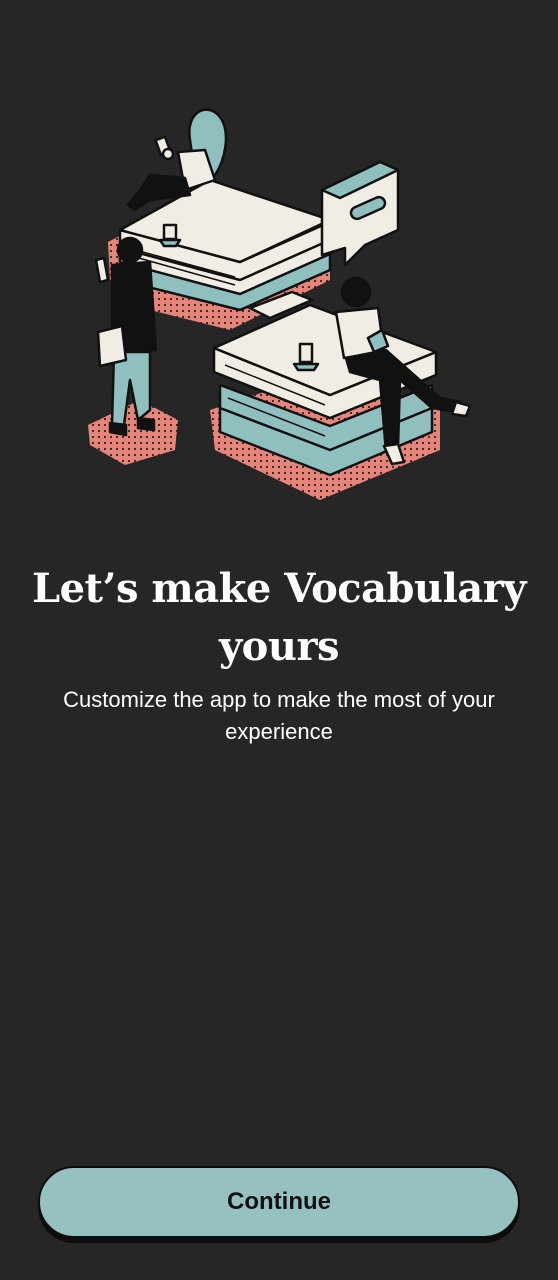 This screenshot has width=558, height=1280. What do you see at coordinates (279, 1202) in the screenshot?
I see `continue-button: Continue` at bounding box center [279, 1202].